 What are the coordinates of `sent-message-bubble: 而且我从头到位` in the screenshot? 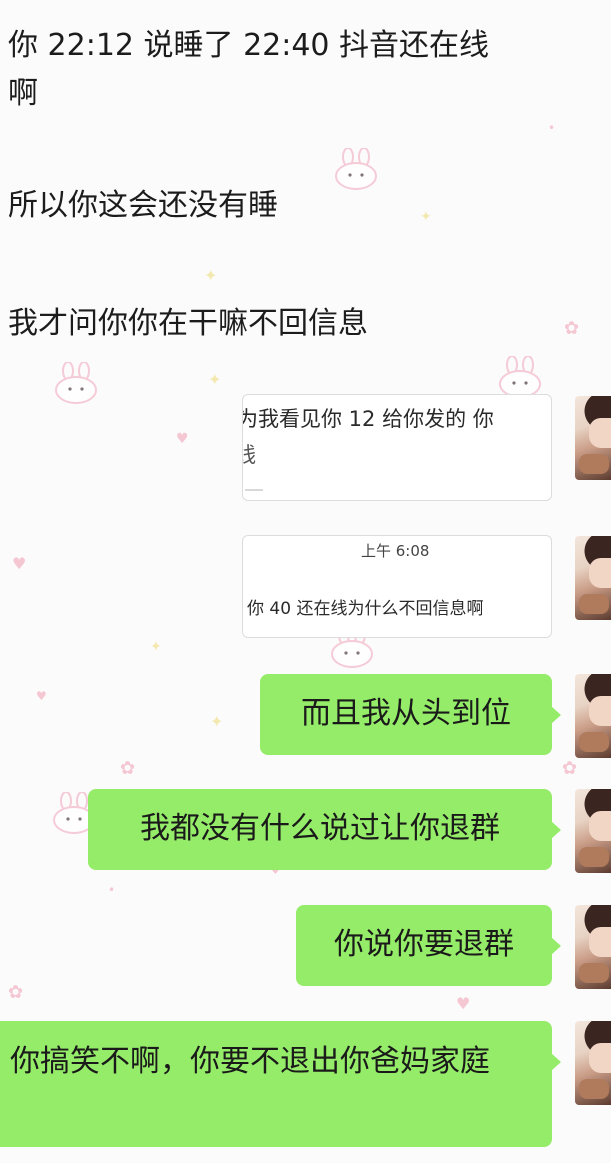 It's located at (410, 714).